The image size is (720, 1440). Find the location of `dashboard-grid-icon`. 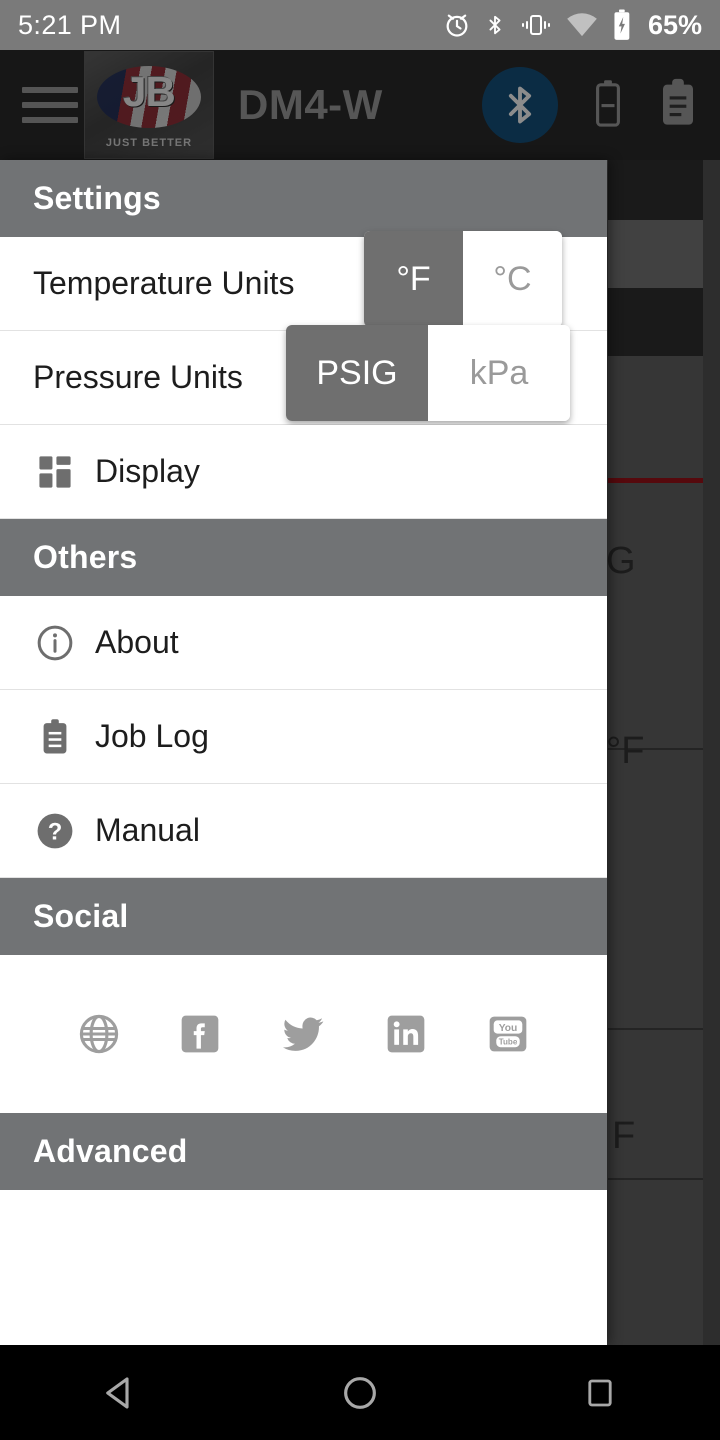

dashboard-grid-icon is located at coordinates (55, 472).